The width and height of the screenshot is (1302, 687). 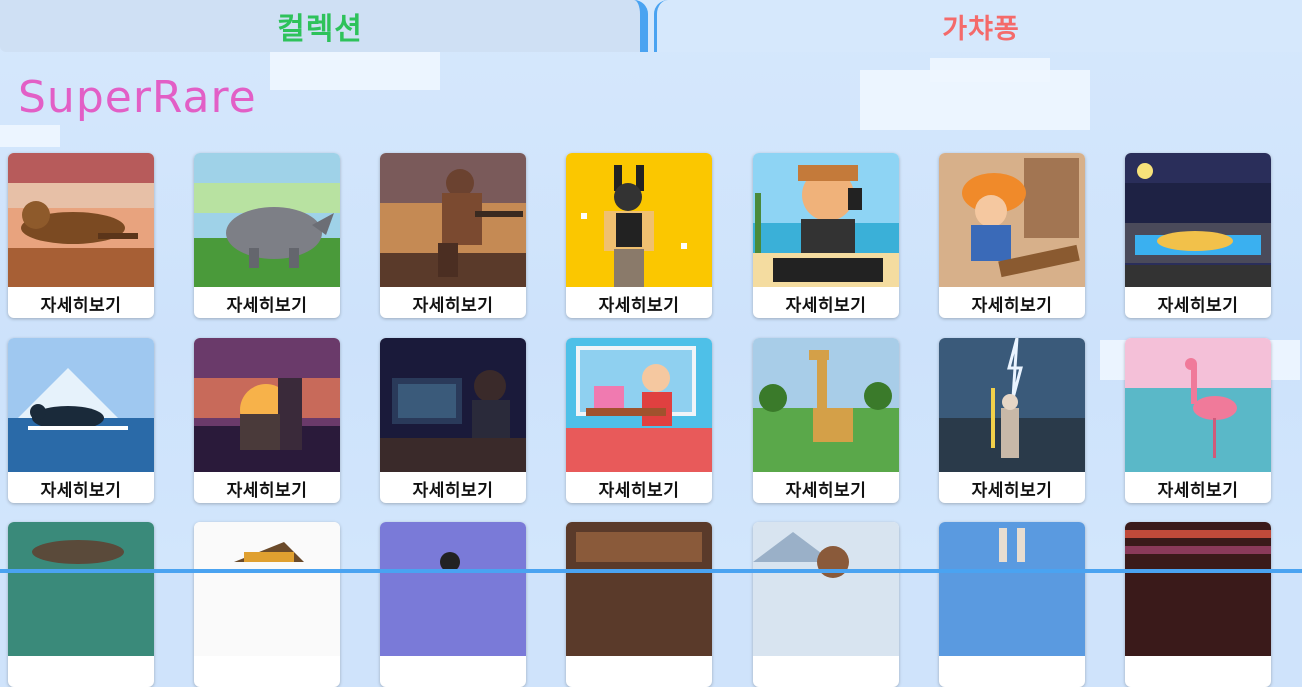 I want to click on section-title: SuperRare, so click(x=137, y=97).